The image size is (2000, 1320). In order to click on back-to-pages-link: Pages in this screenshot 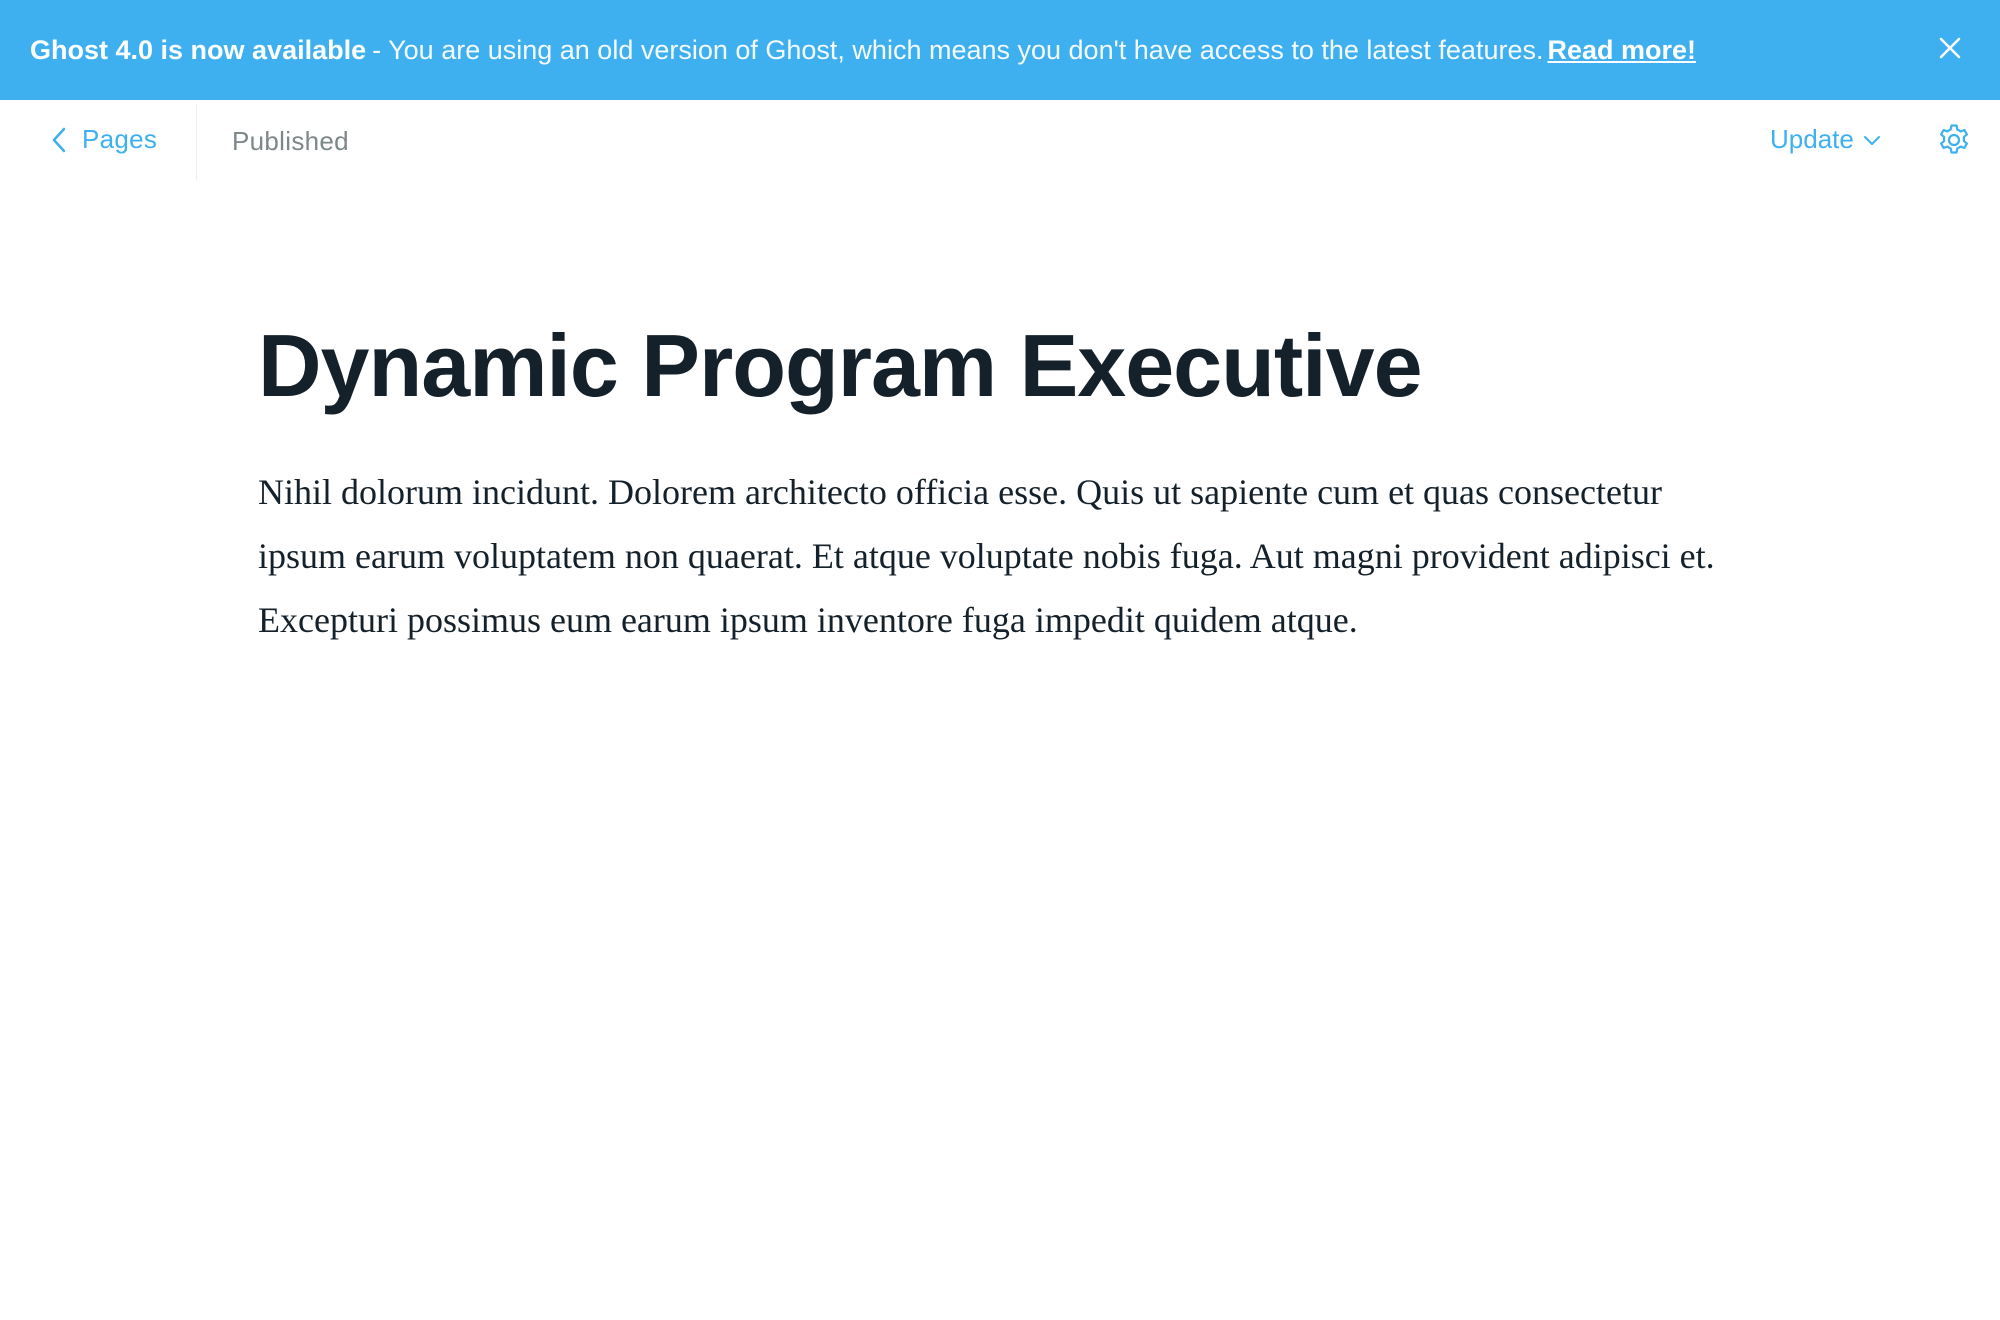, I will do `click(103, 139)`.